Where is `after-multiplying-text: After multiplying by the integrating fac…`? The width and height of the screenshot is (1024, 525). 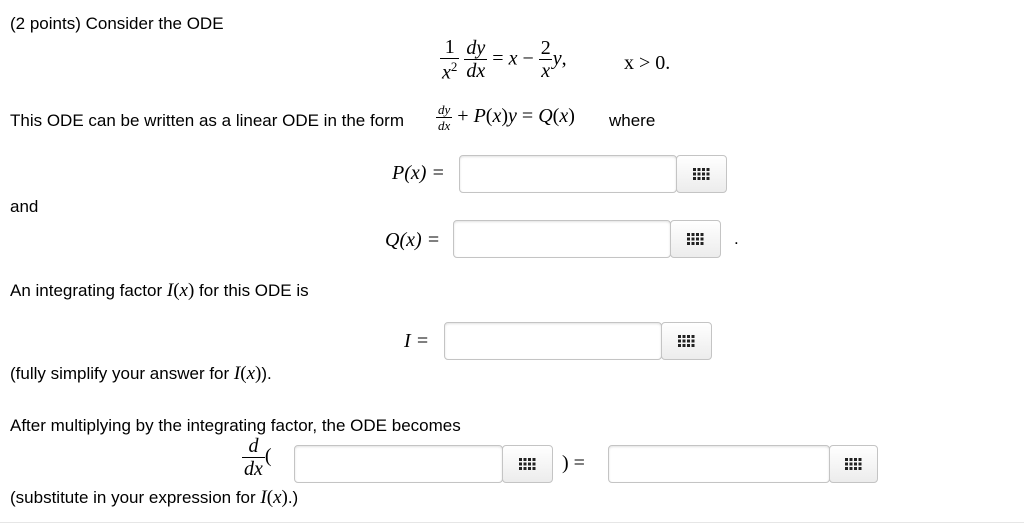
after-multiplying-text: After multiplying by the integrating fac… is located at coordinates (235, 425).